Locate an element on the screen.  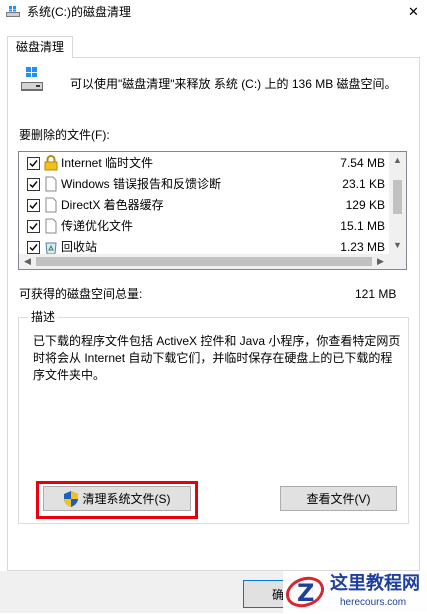
cleanup-system-files-button: 清理系统文件(S) is located at coordinates (117, 498).